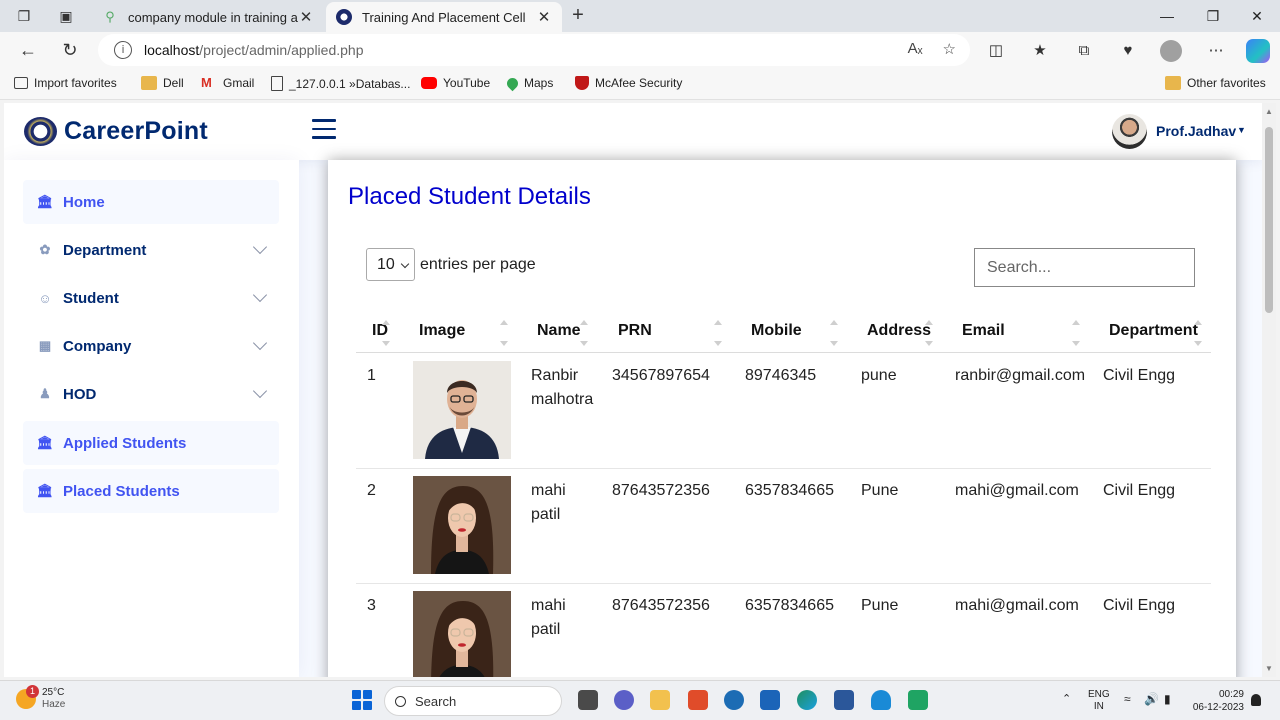  Describe the element at coordinates (949, 49) in the screenshot. I see `favorite-star-icon: ☆` at that location.